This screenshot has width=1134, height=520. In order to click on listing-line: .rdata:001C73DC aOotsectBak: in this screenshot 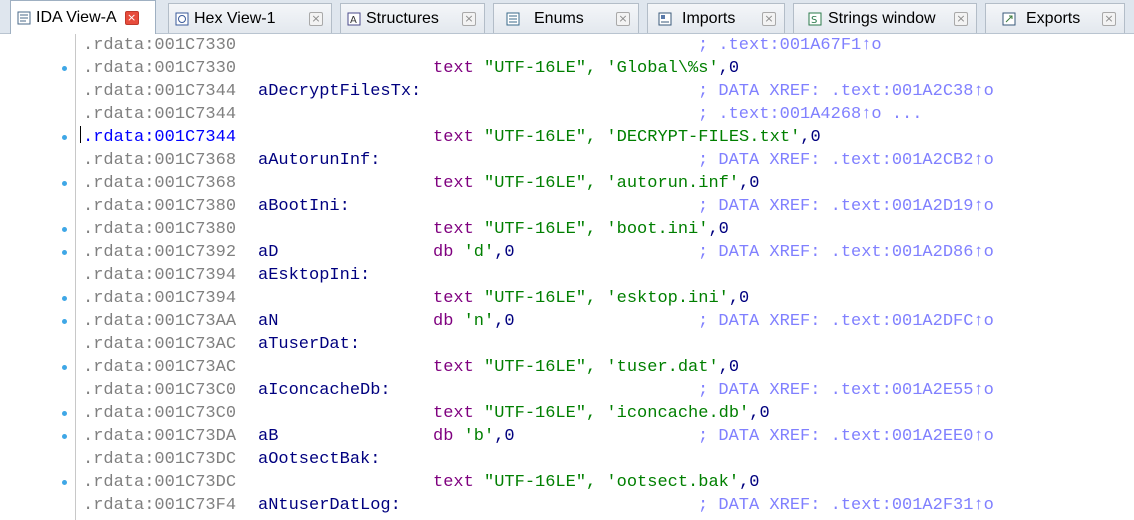, I will do `click(607, 459)`.